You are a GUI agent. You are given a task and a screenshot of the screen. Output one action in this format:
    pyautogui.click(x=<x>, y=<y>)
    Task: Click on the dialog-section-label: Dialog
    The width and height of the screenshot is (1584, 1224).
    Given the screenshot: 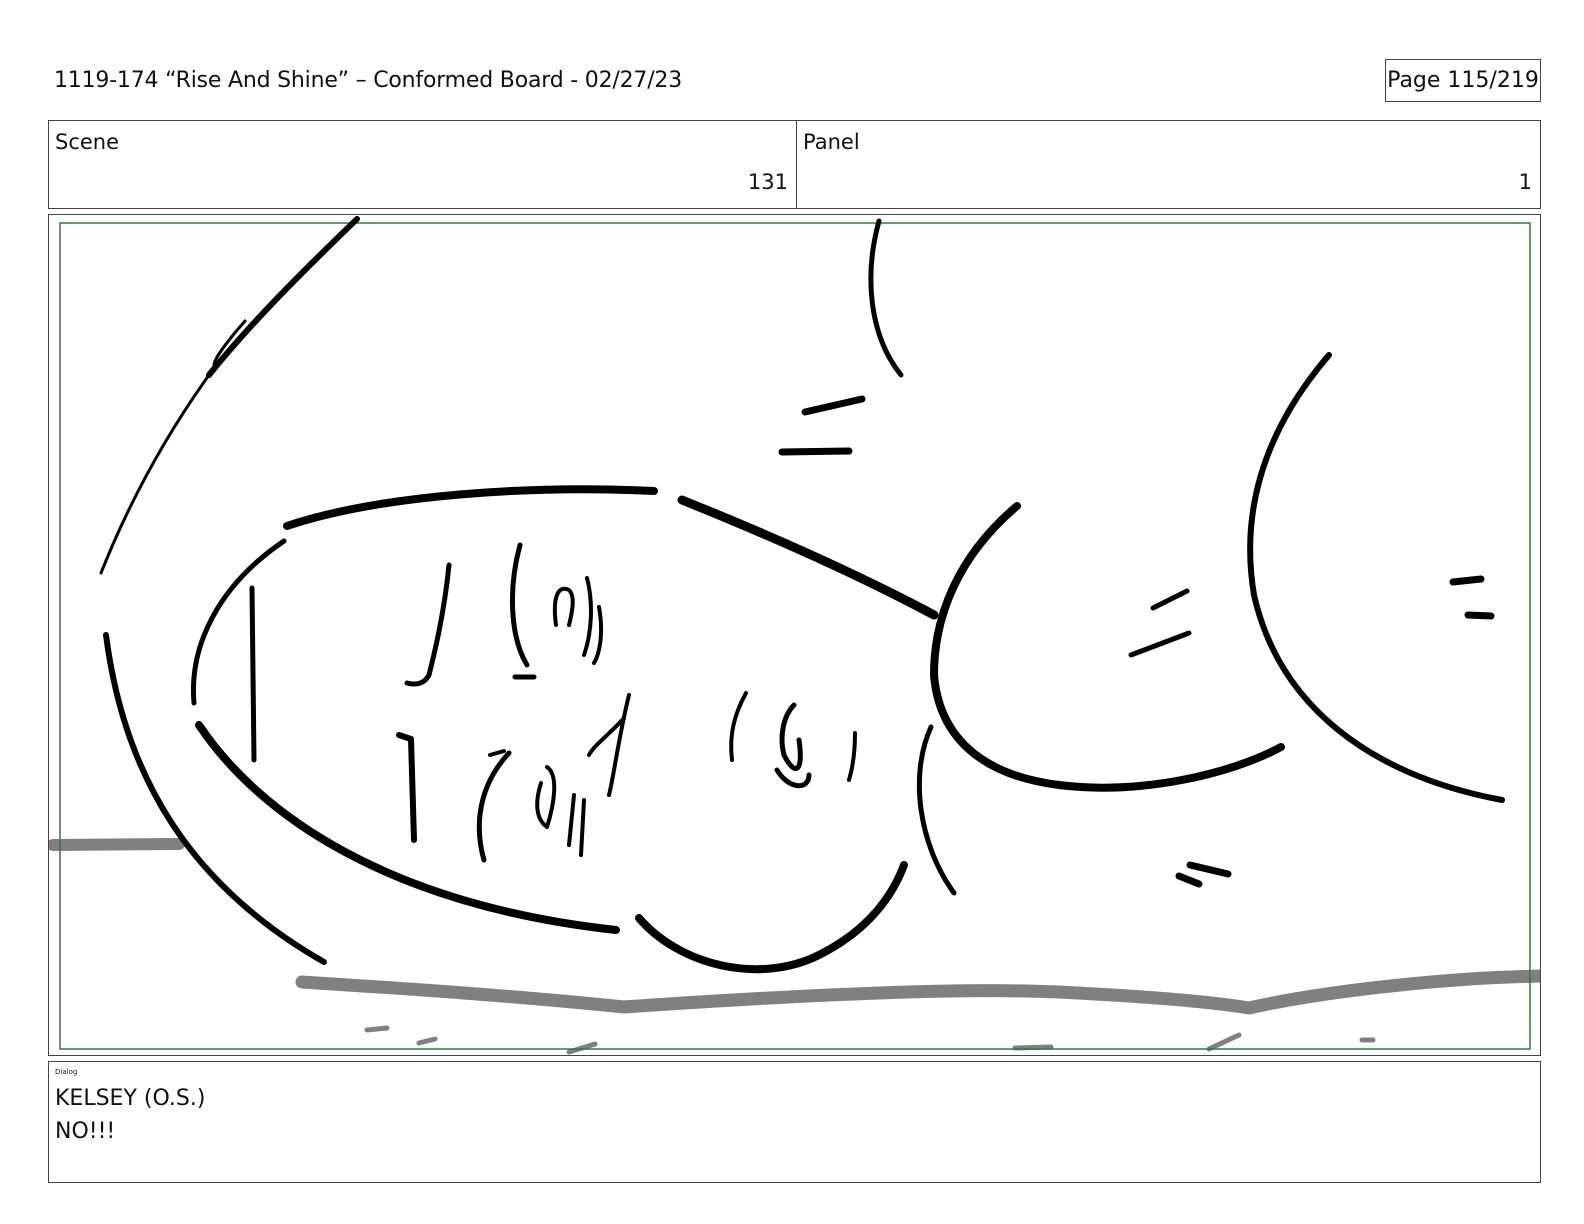 What is the action you would take?
    pyautogui.click(x=66, y=1072)
    